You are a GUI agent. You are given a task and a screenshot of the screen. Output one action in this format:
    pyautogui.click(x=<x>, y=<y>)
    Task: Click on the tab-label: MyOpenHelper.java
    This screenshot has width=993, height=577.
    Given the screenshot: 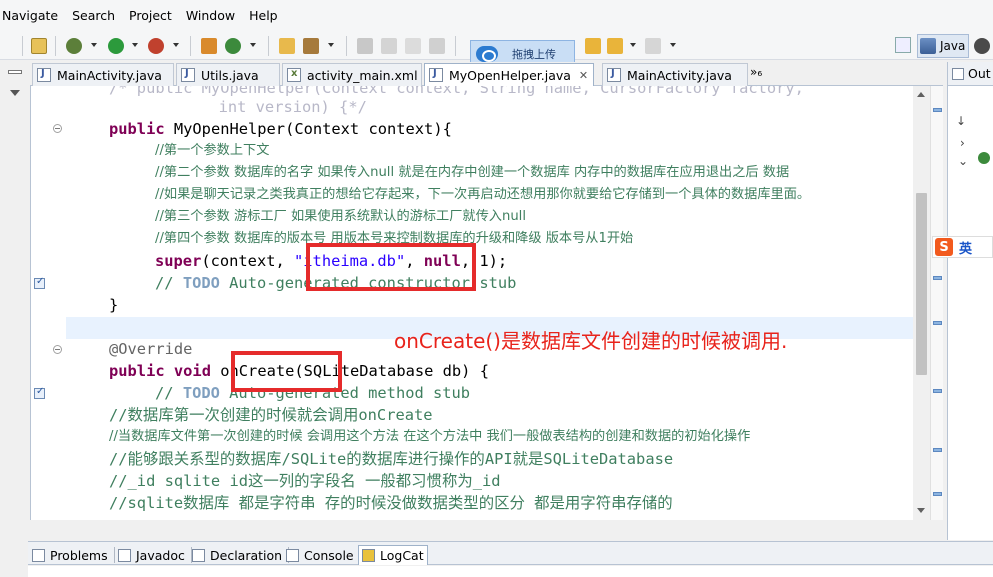 What is the action you would take?
    pyautogui.click(x=510, y=75)
    